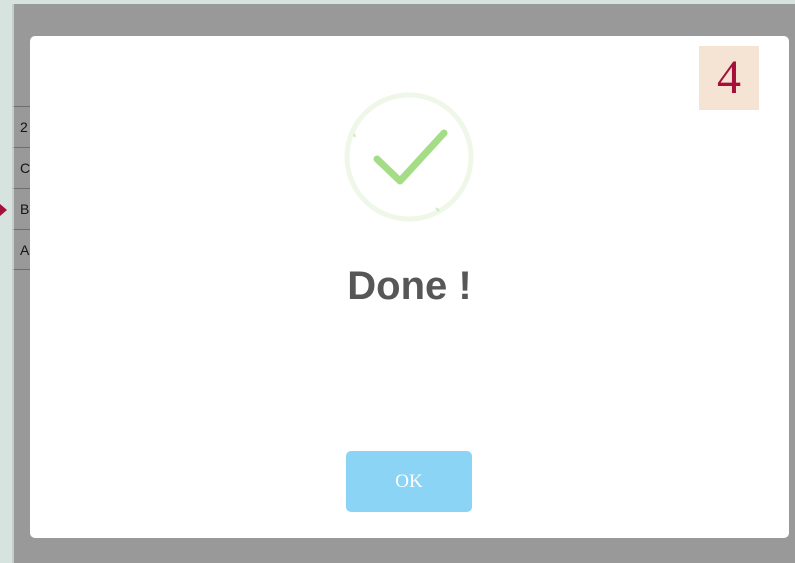 The width and height of the screenshot is (795, 563). I want to click on success-checkmark-icon, so click(409, 157).